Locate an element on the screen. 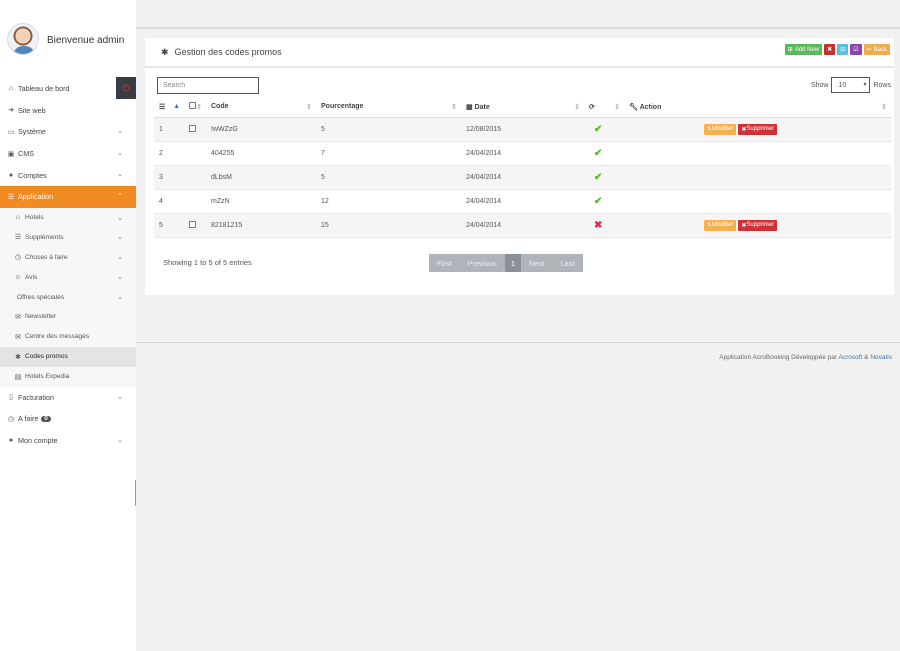  col-number: ☰ ▲ is located at coordinates (169, 107).